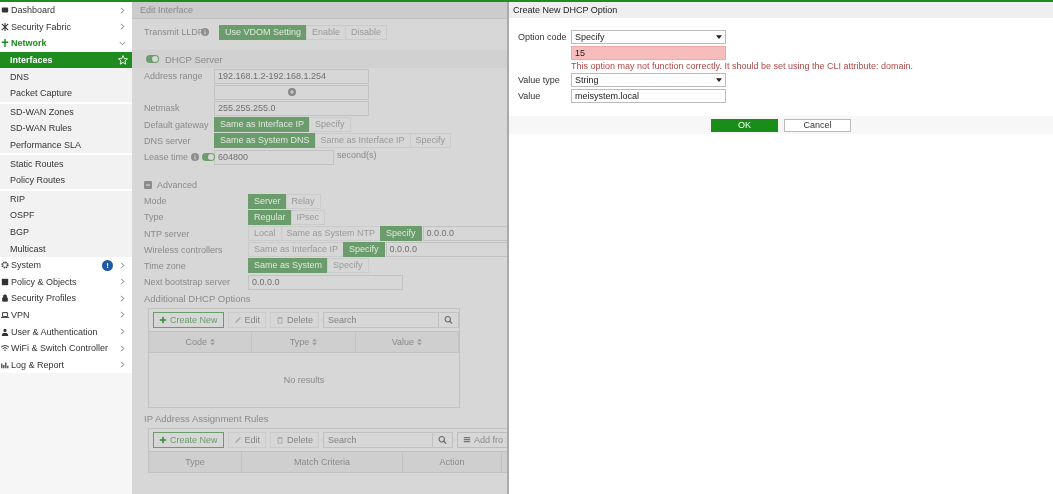  Describe the element at coordinates (38, 180) in the screenshot. I see `submenu-label: Policy Routes` at that location.